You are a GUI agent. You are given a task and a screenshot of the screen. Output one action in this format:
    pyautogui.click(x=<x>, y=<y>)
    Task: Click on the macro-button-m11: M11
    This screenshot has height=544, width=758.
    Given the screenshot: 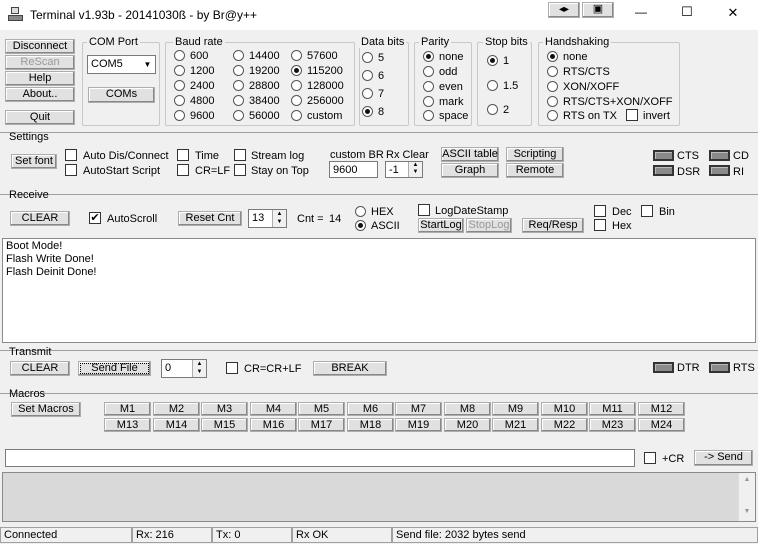 What is the action you would take?
    pyautogui.click(x=612, y=409)
    